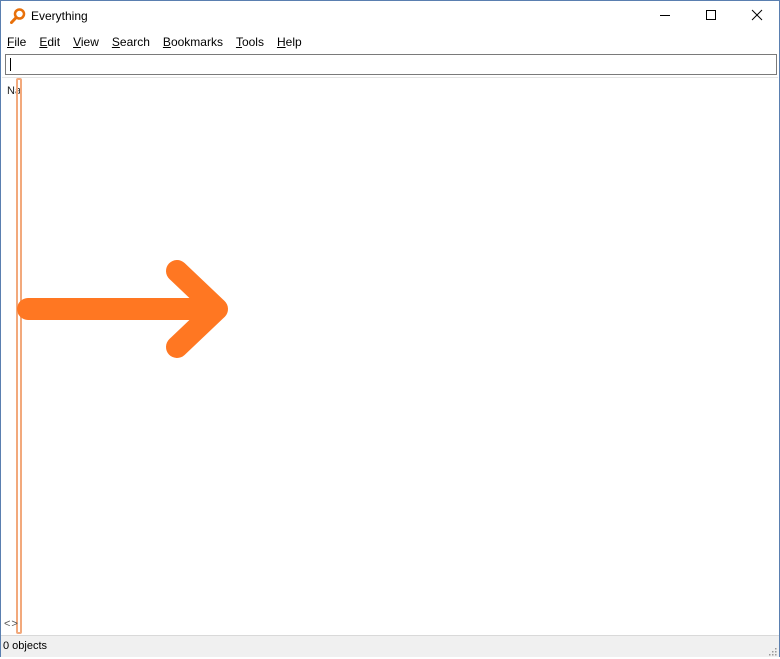 This screenshot has width=780, height=659. I want to click on minimize-icon, so click(665, 16).